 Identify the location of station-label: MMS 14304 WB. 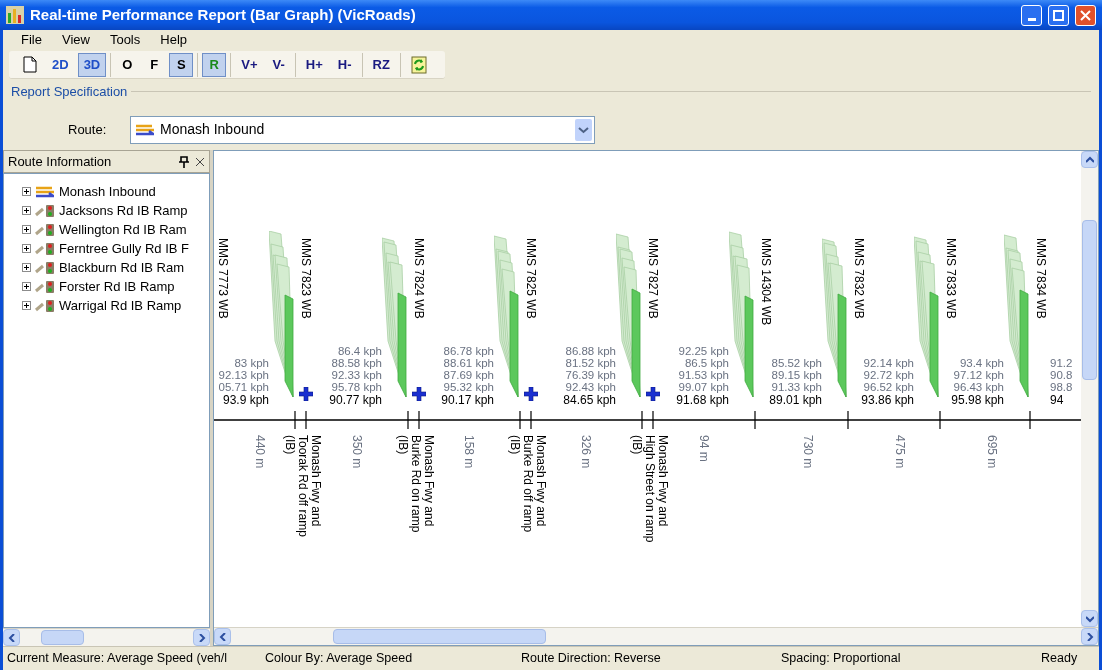
(766, 282).